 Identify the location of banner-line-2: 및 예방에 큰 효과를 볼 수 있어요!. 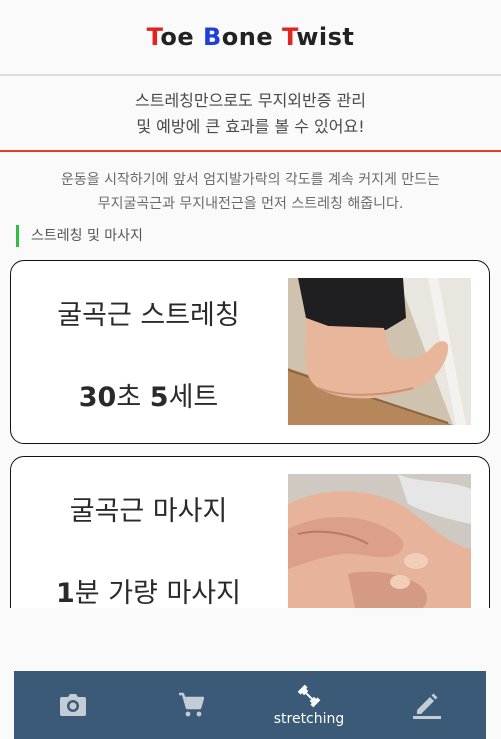
(250, 126).